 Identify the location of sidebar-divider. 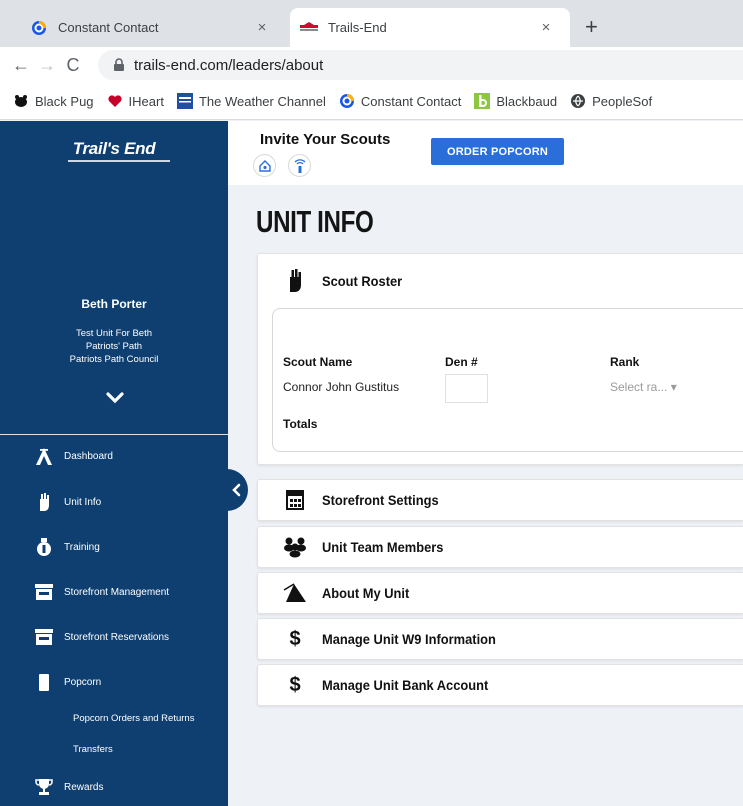
(114, 434).